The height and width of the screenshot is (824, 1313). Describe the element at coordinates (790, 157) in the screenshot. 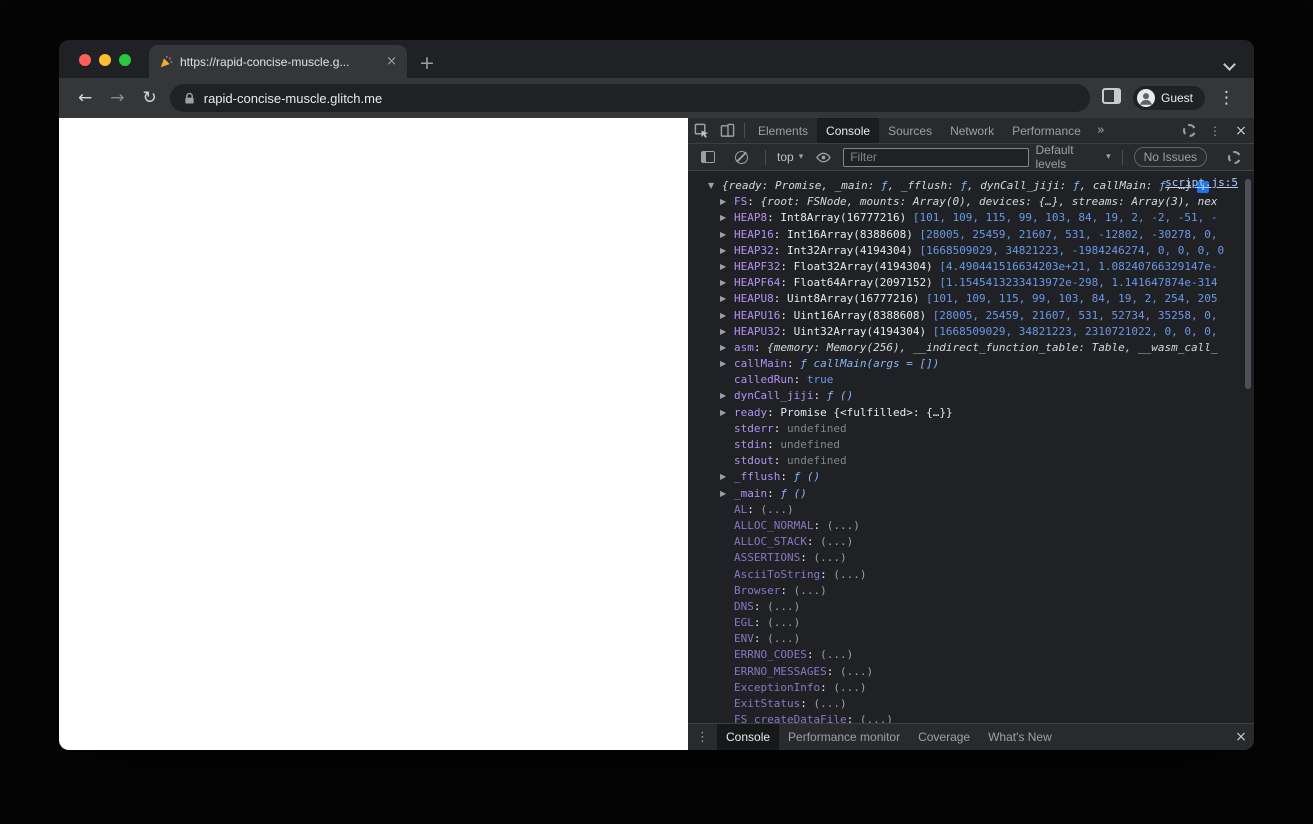

I see `javascript-context-selector: top ▾` at that location.